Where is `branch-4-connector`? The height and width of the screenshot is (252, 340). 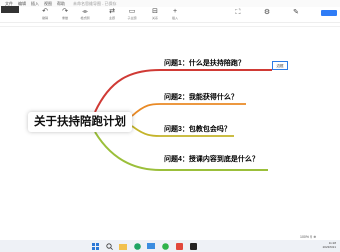 branch-4-connector is located at coordinates (181, 151).